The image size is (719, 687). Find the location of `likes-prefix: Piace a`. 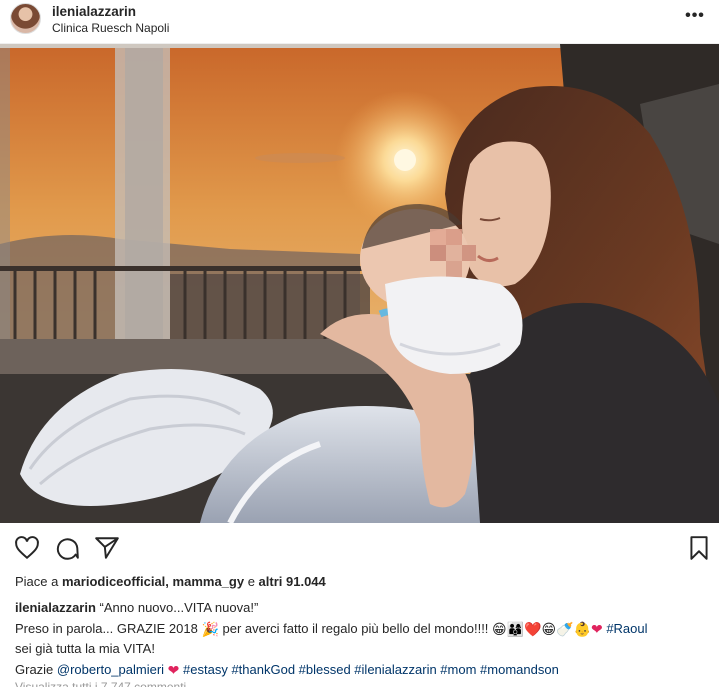

likes-prefix: Piace a is located at coordinates (38, 581).